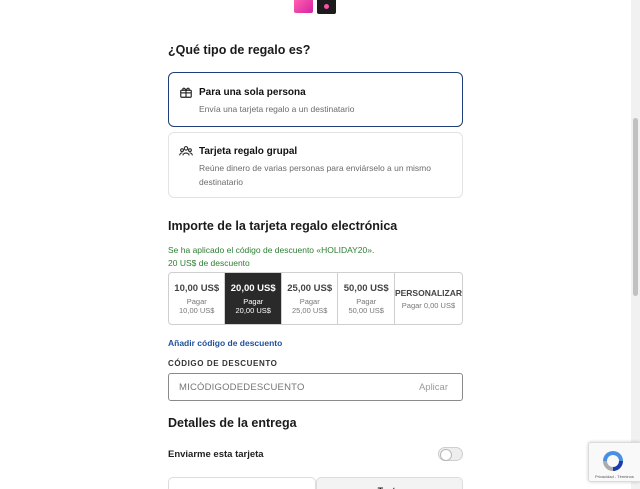 Image resolution: width=640 pixels, height=489 pixels. Describe the element at coordinates (186, 151) in the screenshot. I see `group-icon` at that location.